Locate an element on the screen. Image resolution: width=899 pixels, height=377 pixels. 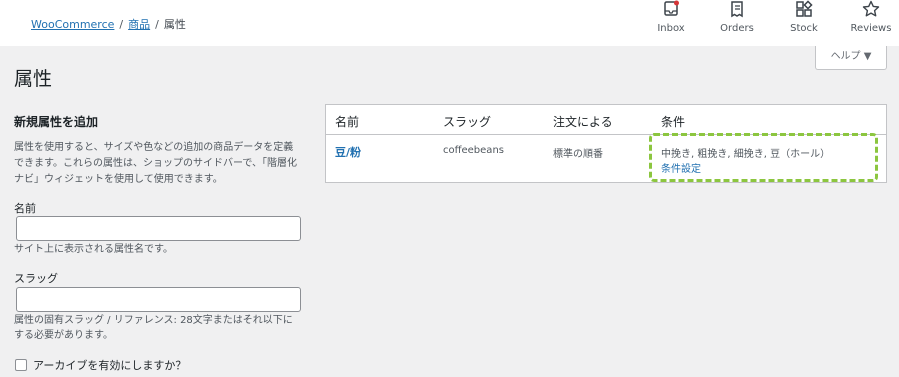
attribute-name-link: 豆/粉 is located at coordinates (348, 152).